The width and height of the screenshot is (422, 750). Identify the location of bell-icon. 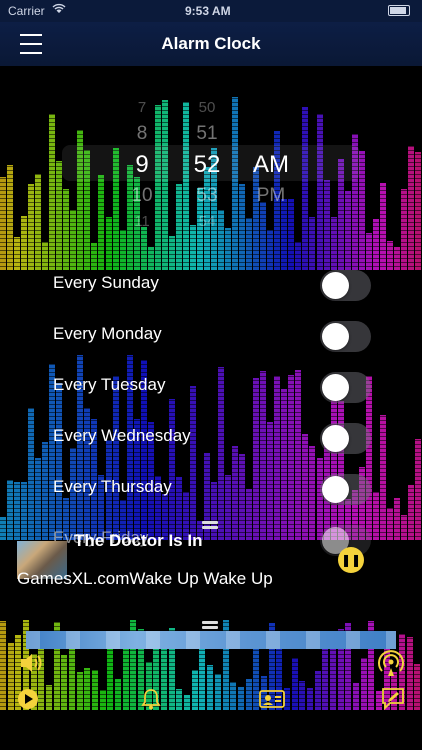
(151, 699).